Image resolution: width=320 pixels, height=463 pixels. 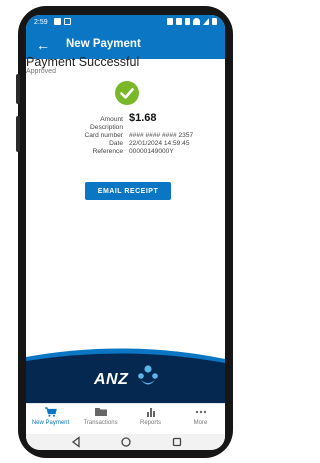 I want to click on email-receipt-button: EMAIL RECEIPT, so click(x=128, y=191).